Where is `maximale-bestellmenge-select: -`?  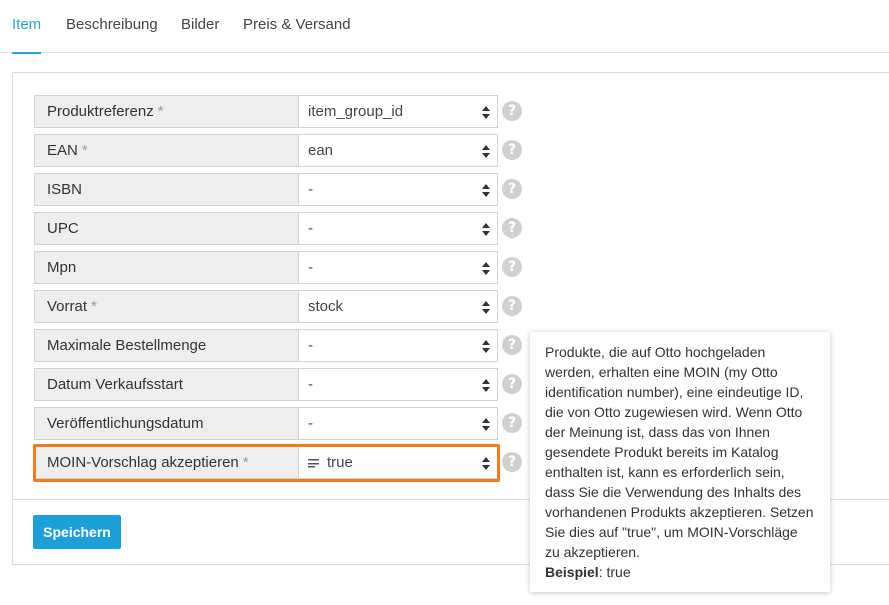
maximale-bestellmenge-select: - is located at coordinates (398, 345).